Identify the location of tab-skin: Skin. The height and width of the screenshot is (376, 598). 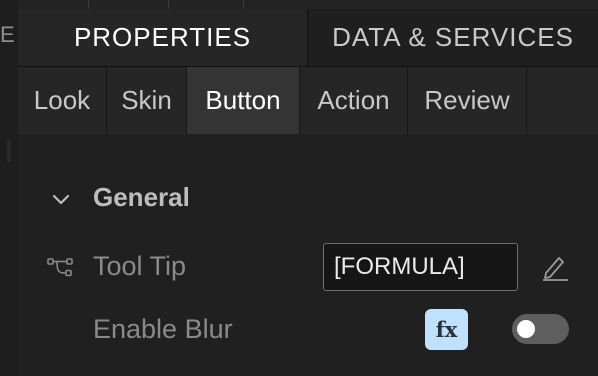
(147, 100).